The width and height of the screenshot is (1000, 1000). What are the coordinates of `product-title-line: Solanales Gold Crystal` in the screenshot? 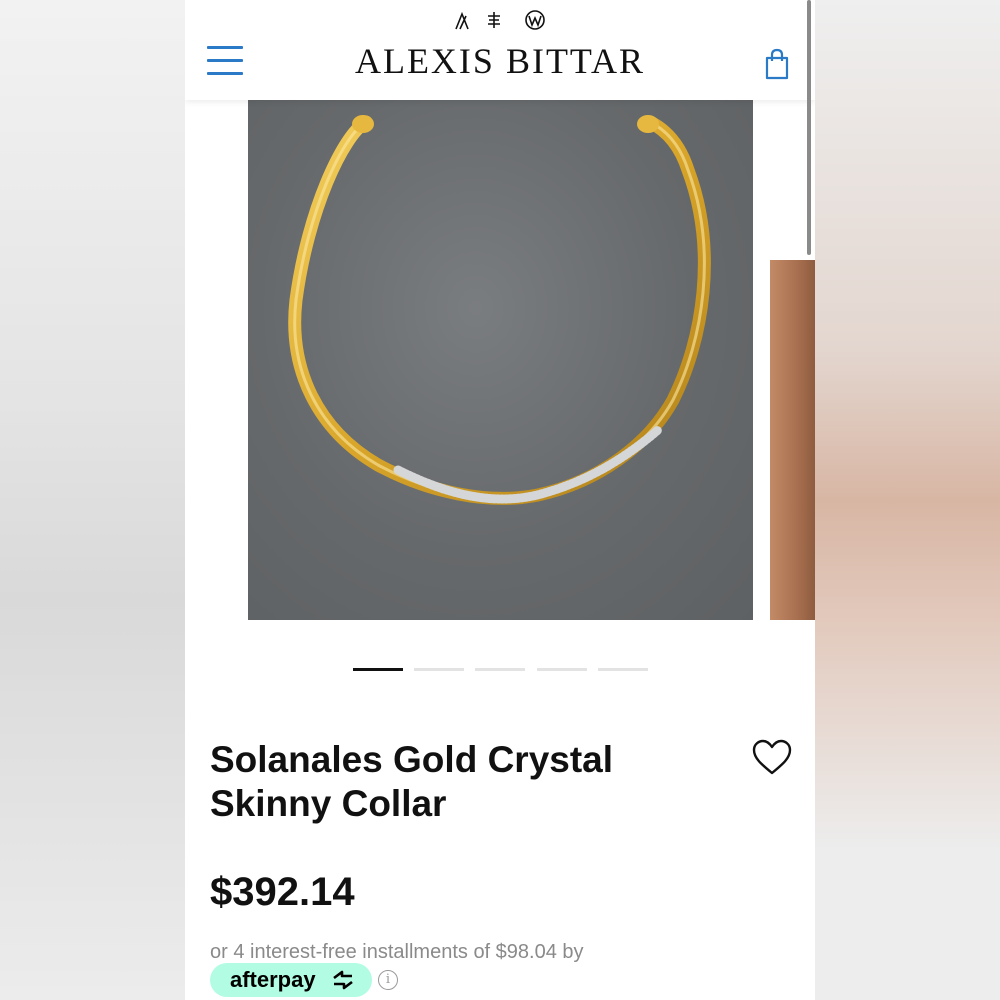 It's located at (412, 759).